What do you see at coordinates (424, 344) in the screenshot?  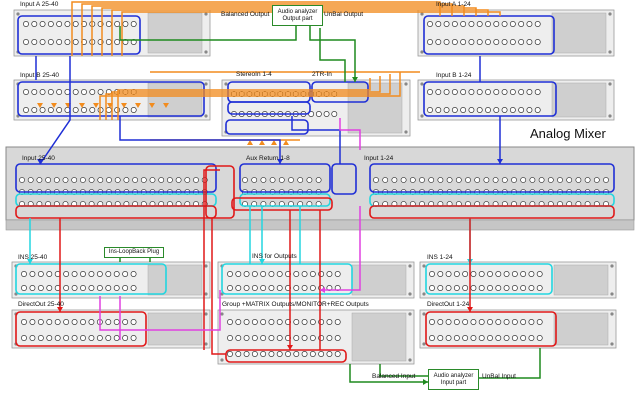 I see `rack-directout-1-24-screw` at bounding box center [424, 344].